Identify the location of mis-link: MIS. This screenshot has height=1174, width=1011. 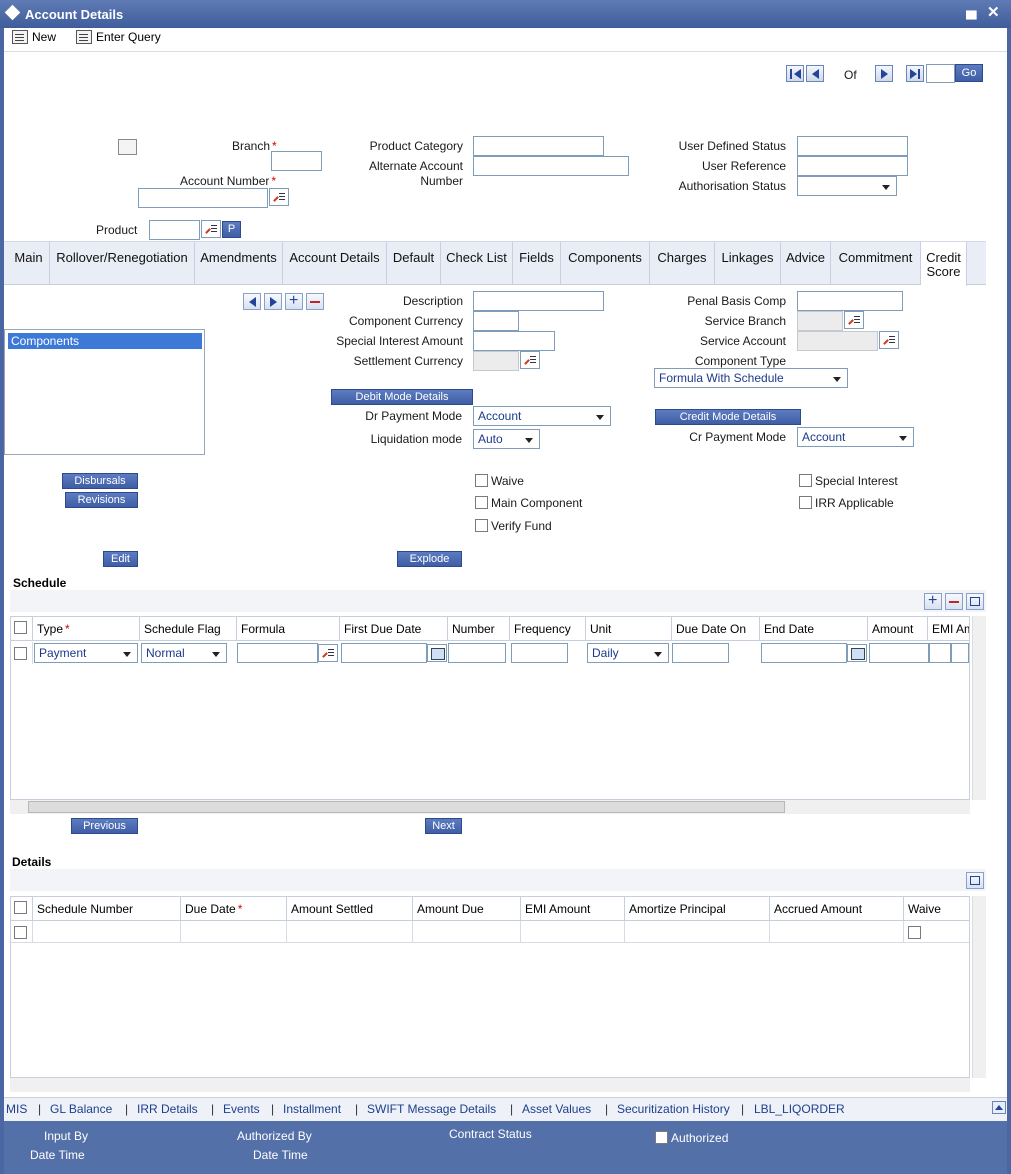
(16, 1109).